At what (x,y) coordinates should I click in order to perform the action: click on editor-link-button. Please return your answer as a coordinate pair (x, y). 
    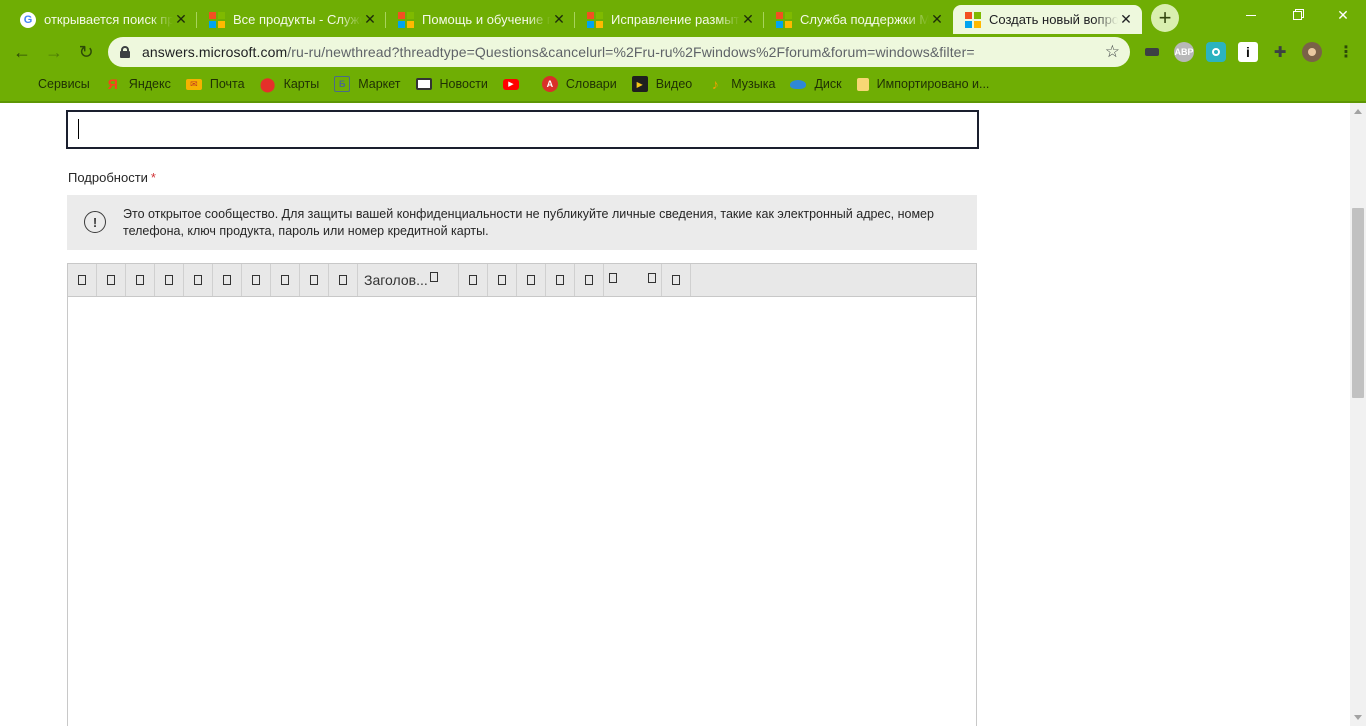
    Looking at the image, I should click on (473, 280).